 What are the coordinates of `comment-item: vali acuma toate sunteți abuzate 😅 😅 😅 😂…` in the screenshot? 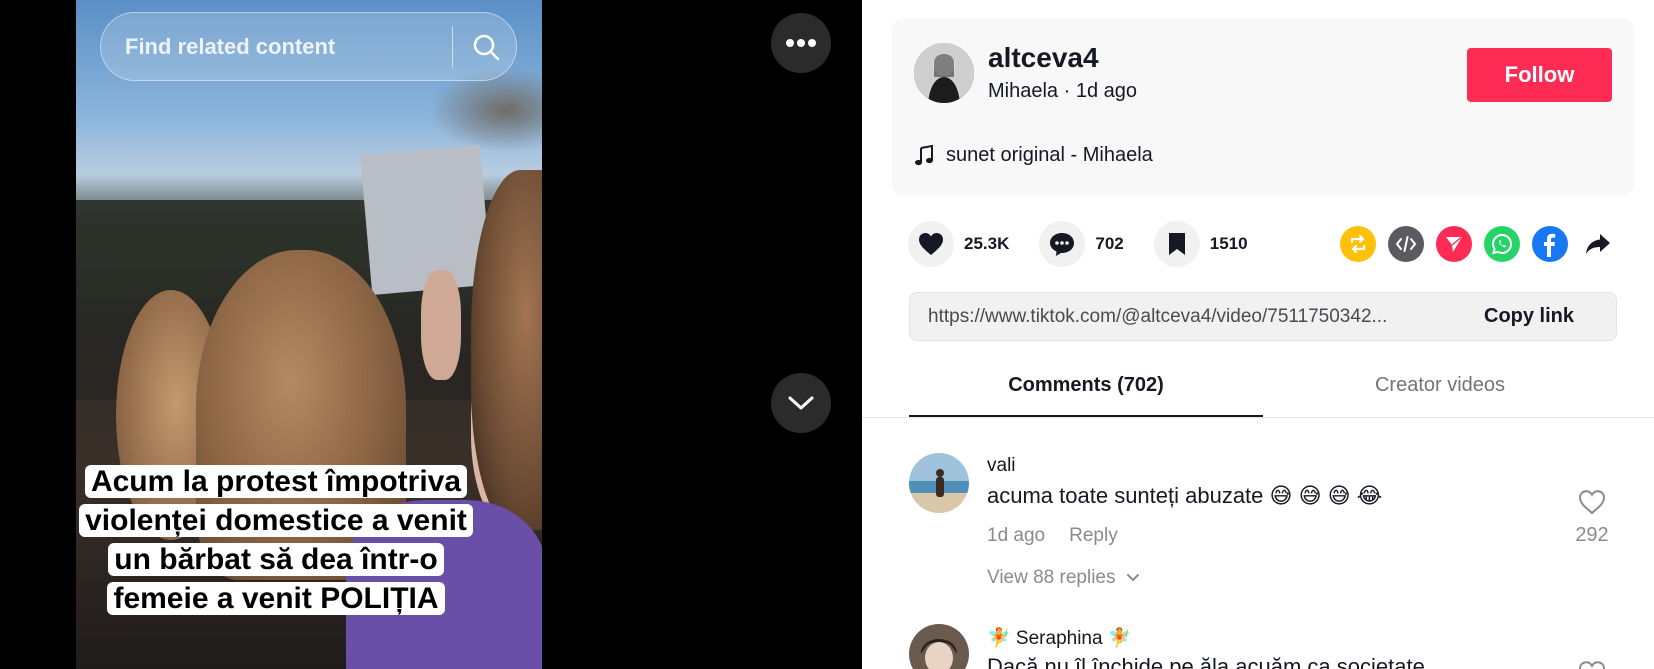 It's located at (1269, 528).